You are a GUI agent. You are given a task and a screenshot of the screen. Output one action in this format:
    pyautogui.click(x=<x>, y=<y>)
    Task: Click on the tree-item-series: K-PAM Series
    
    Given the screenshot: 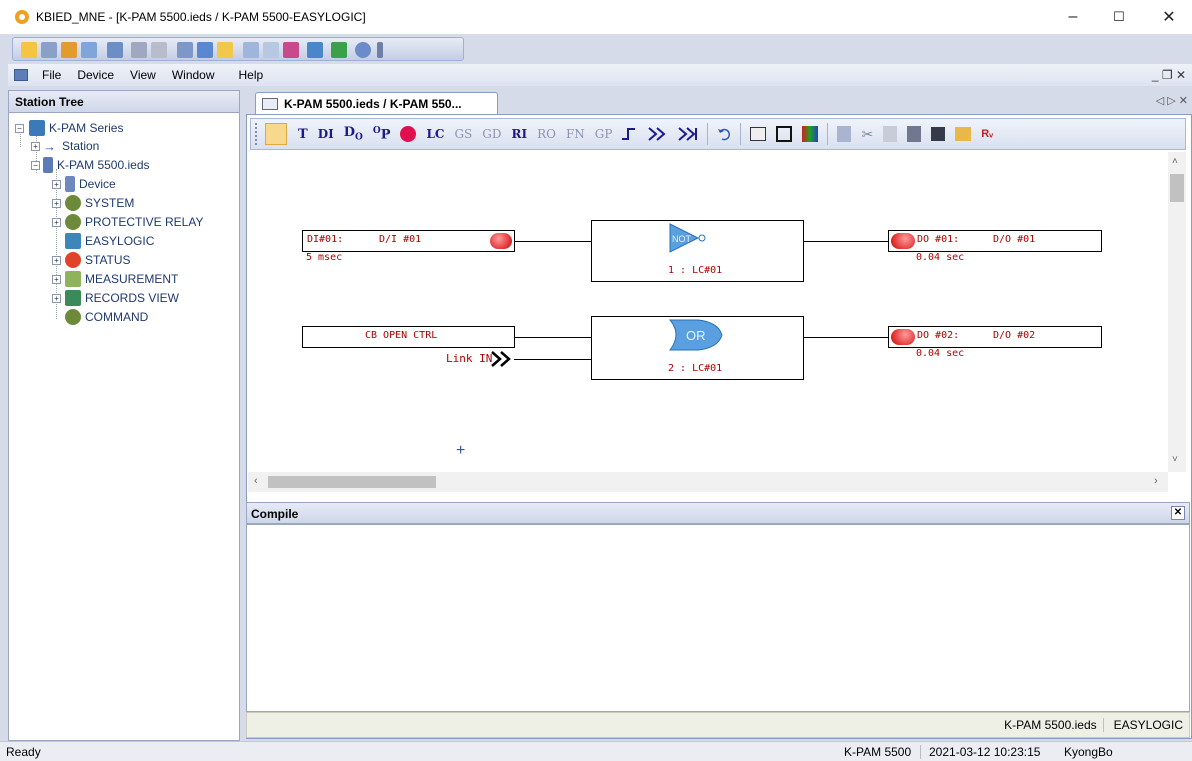 What is the action you would take?
    pyautogui.click(x=76, y=128)
    